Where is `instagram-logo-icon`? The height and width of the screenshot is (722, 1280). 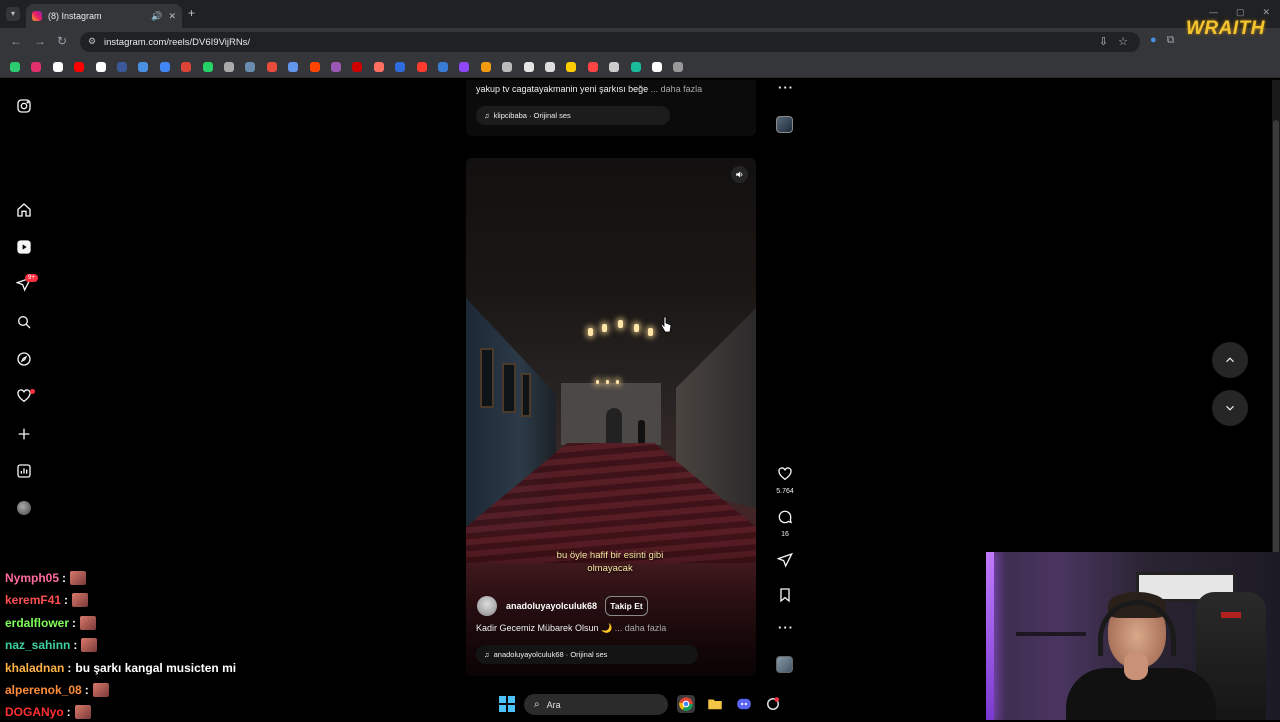
instagram-logo-icon is located at coordinates (24, 106).